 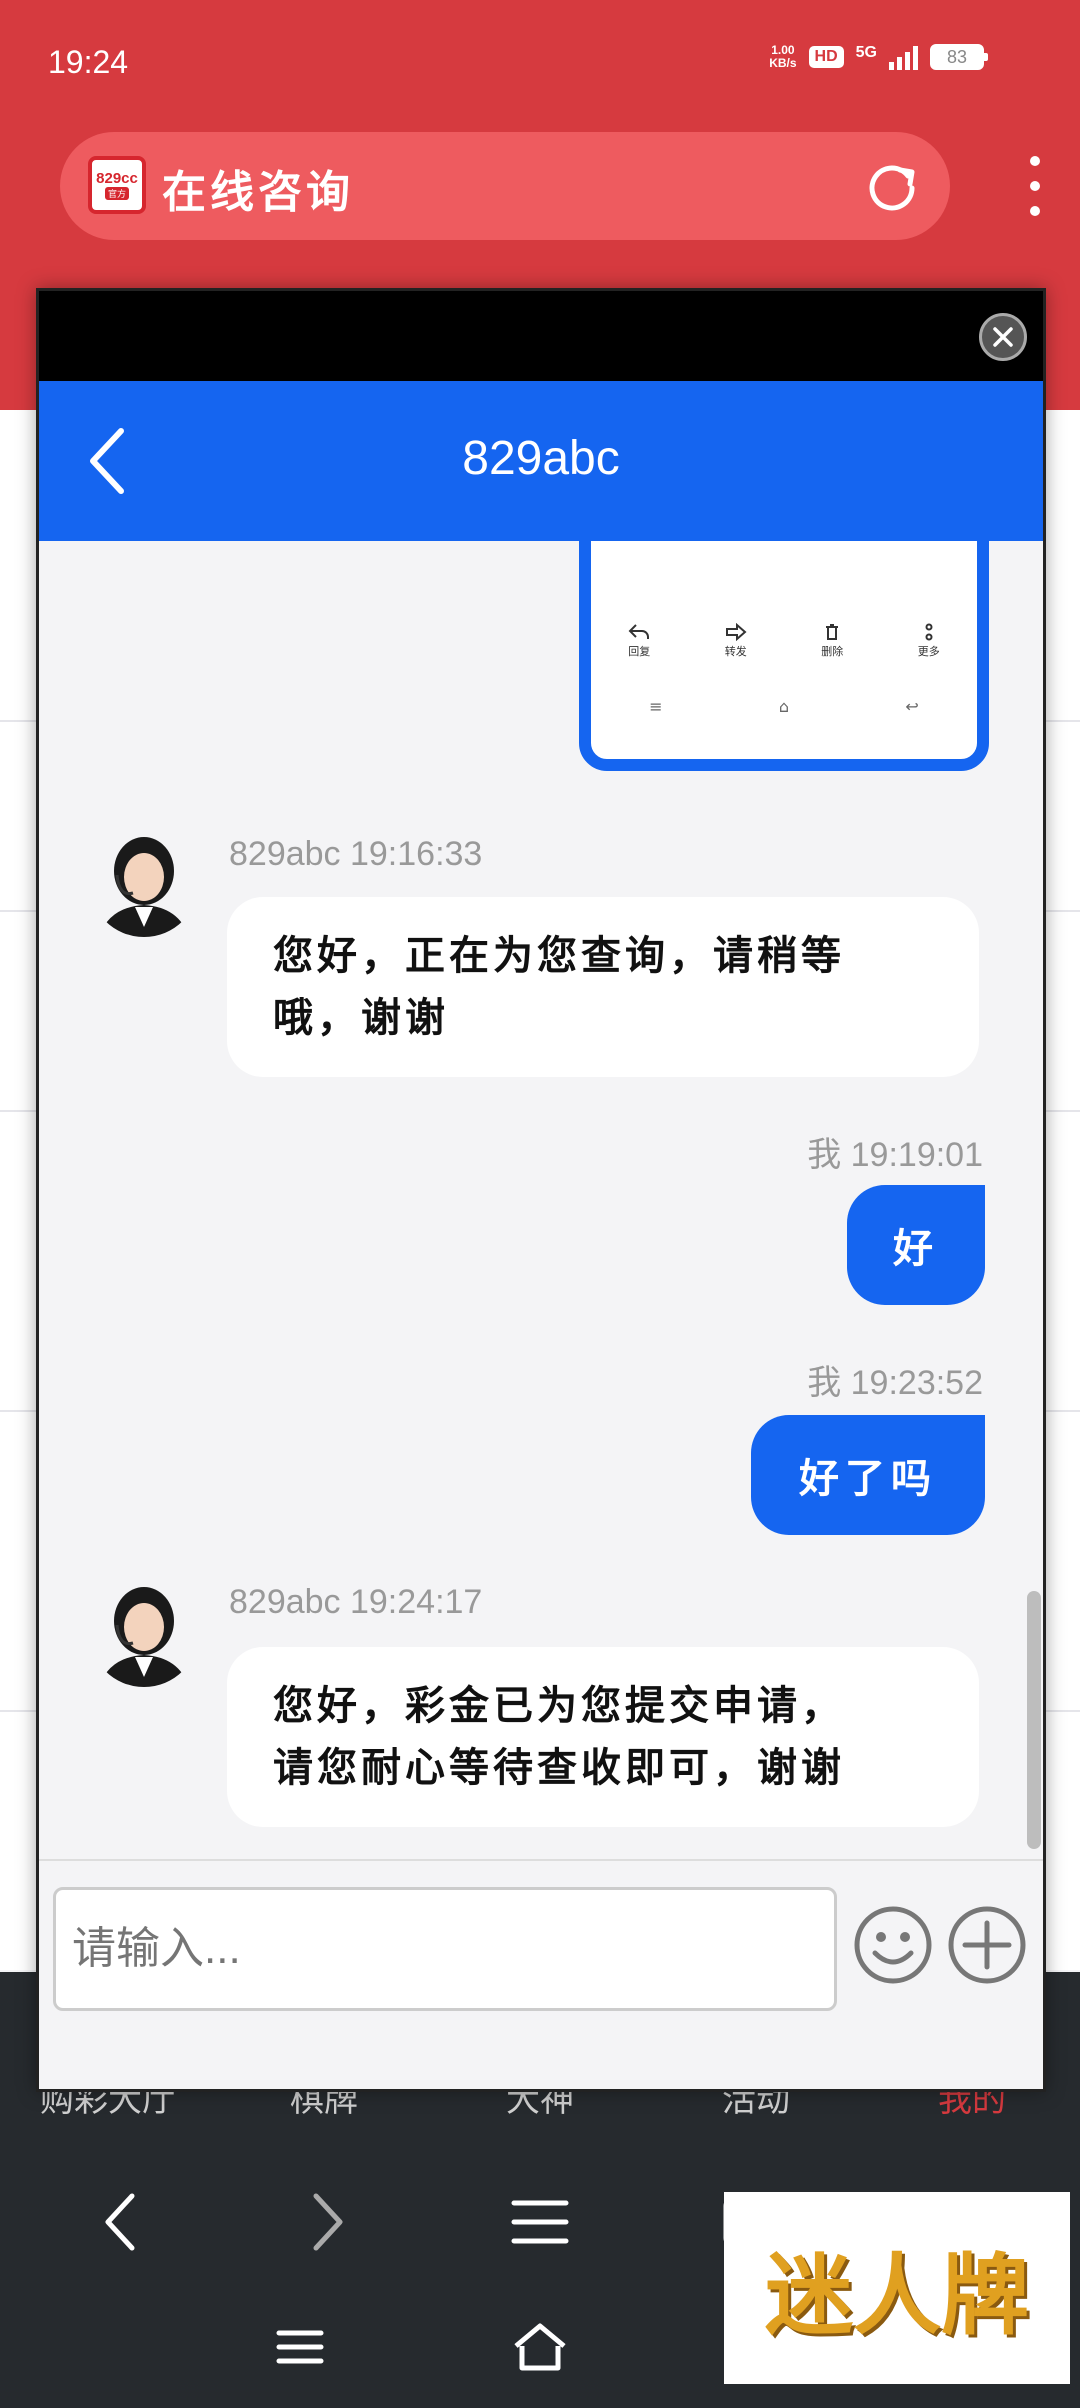 I want to click on message-composer, so click(x=541, y=1974).